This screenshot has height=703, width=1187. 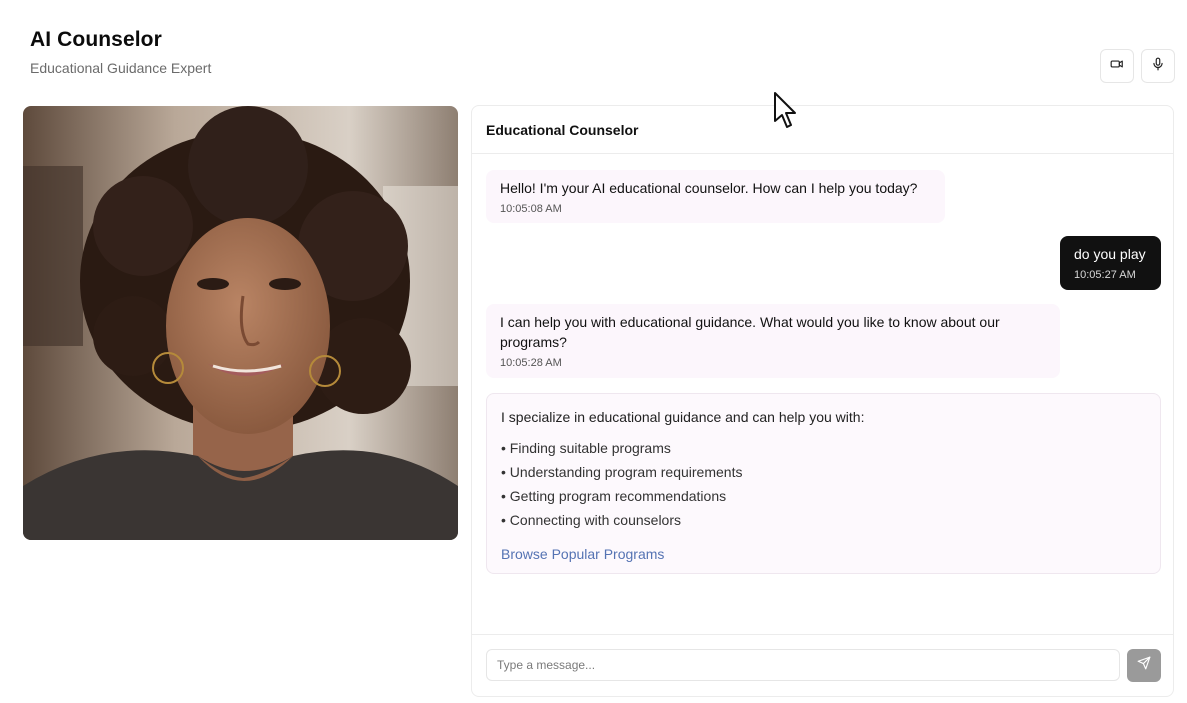 What do you see at coordinates (822, 130) in the screenshot?
I see `chat-header: Educational Counselor` at bounding box center [822, 130].